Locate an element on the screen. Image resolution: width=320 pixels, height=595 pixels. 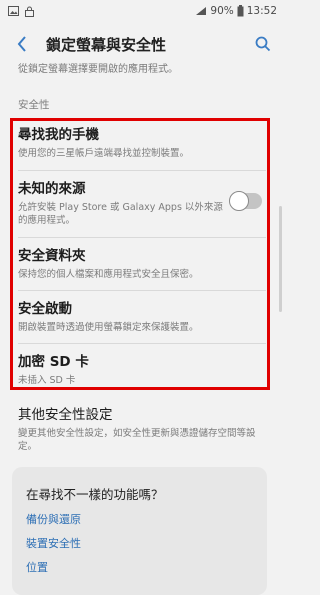
chevron-left-icon is located at coordinates (21, 44).